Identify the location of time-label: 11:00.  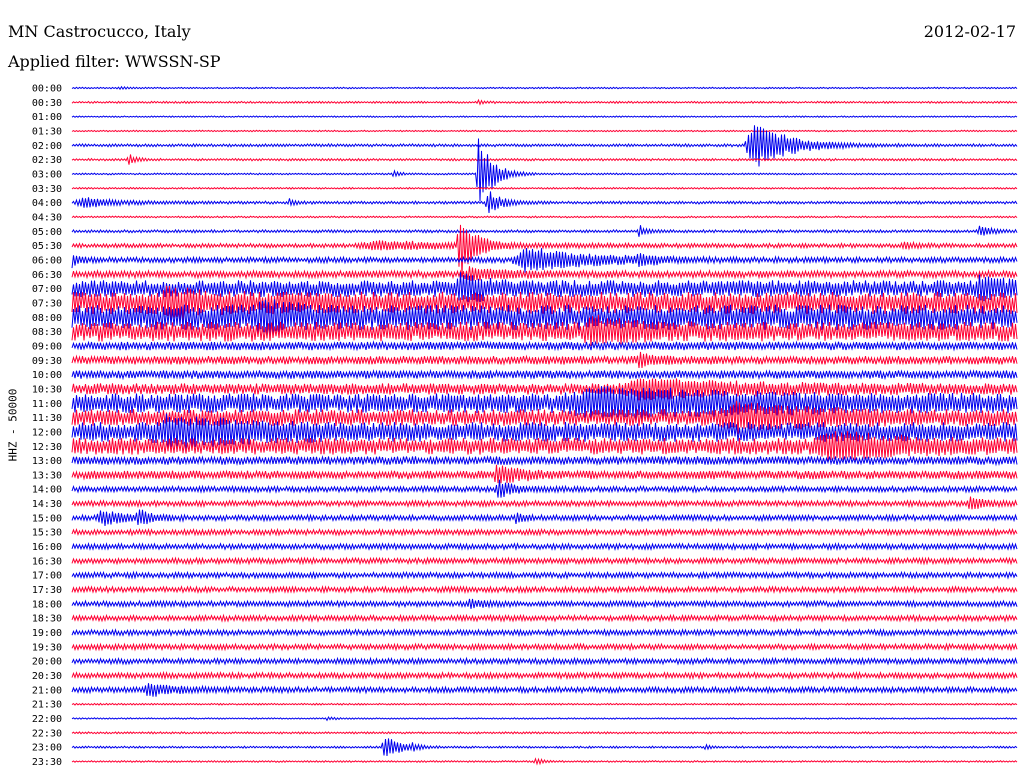
(47, 404).